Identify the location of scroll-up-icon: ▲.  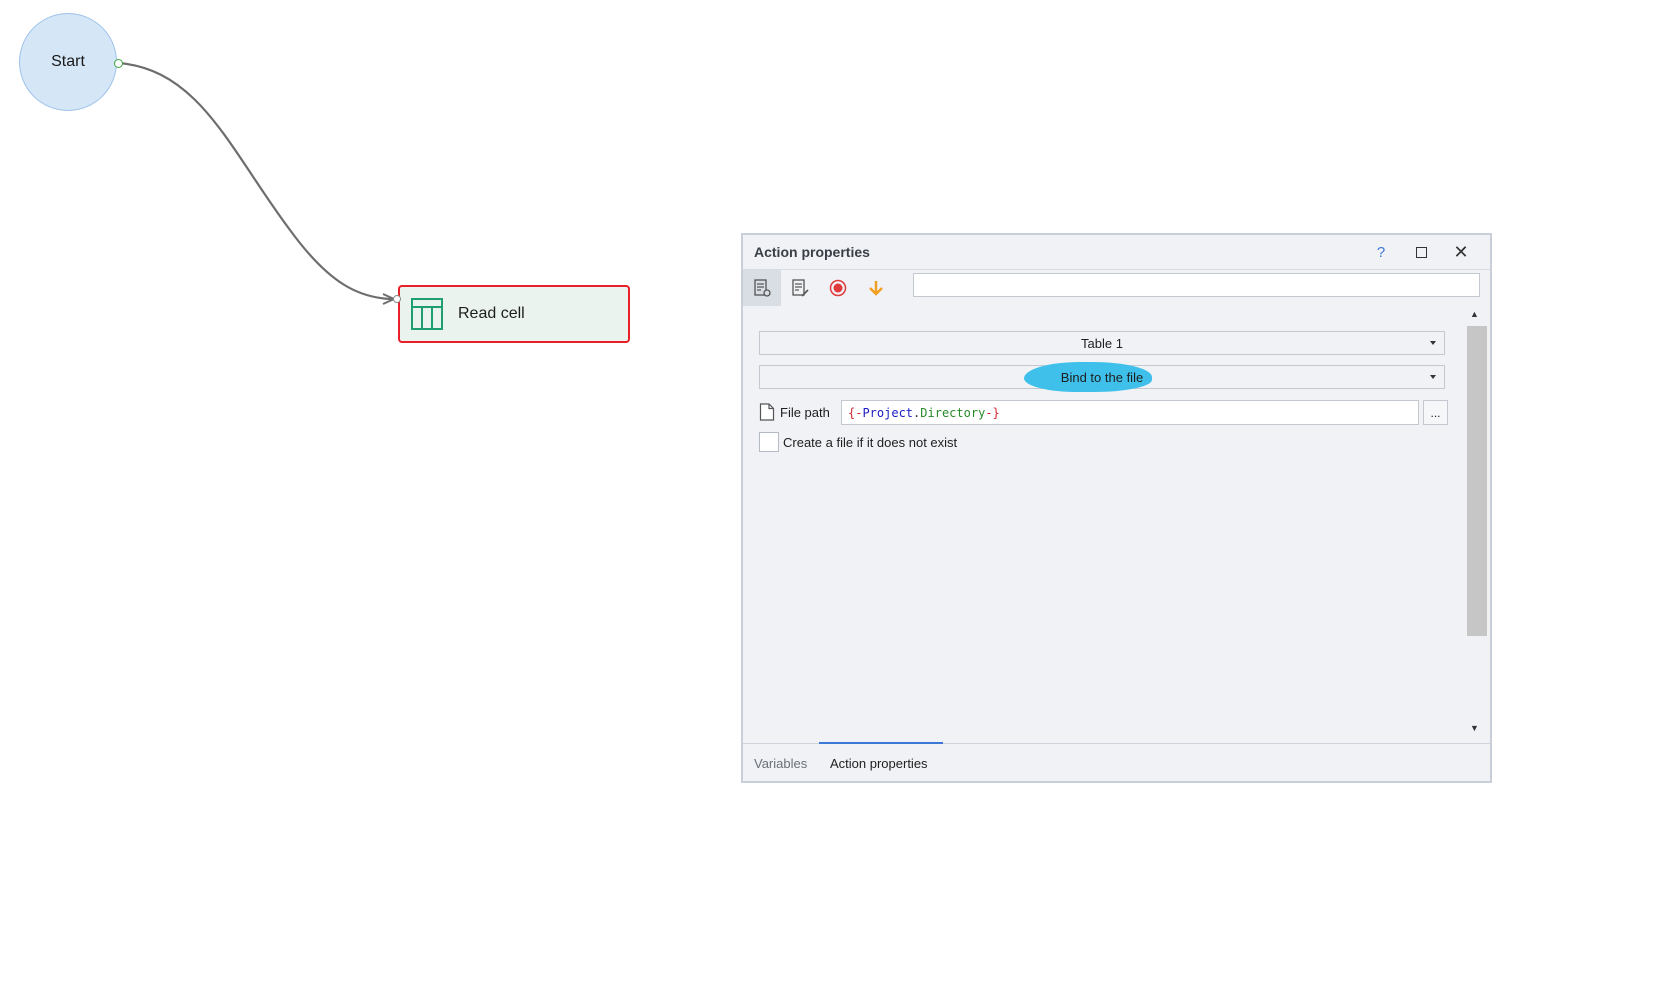
(1474, 314).